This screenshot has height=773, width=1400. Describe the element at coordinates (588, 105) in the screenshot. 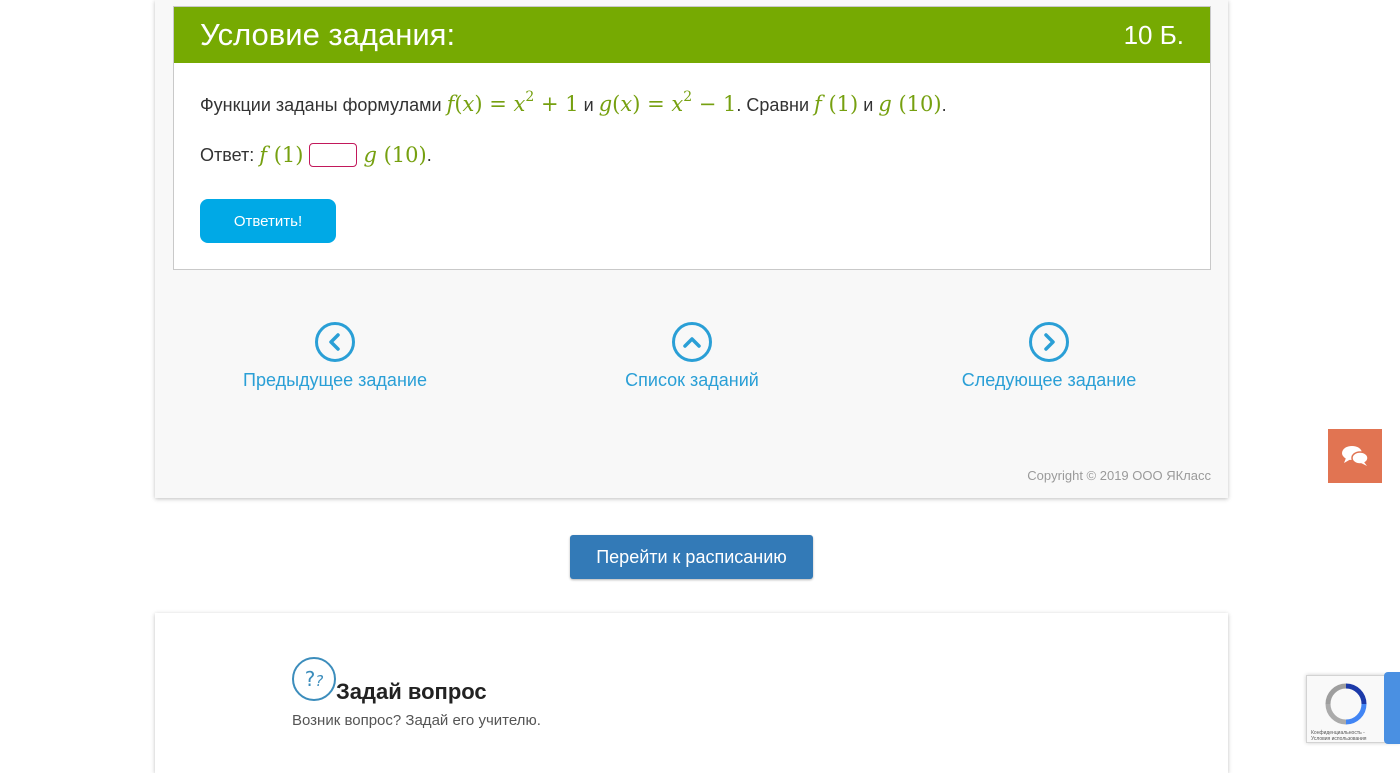

I see `statement-and: и` at that location.